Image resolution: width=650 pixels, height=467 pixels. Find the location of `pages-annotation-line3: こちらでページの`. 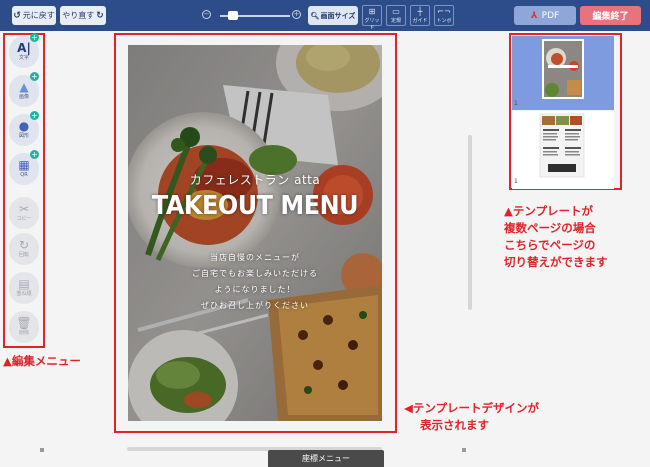

pages-annotation-line3: こちらでページの is located at coordinates (550, 245).